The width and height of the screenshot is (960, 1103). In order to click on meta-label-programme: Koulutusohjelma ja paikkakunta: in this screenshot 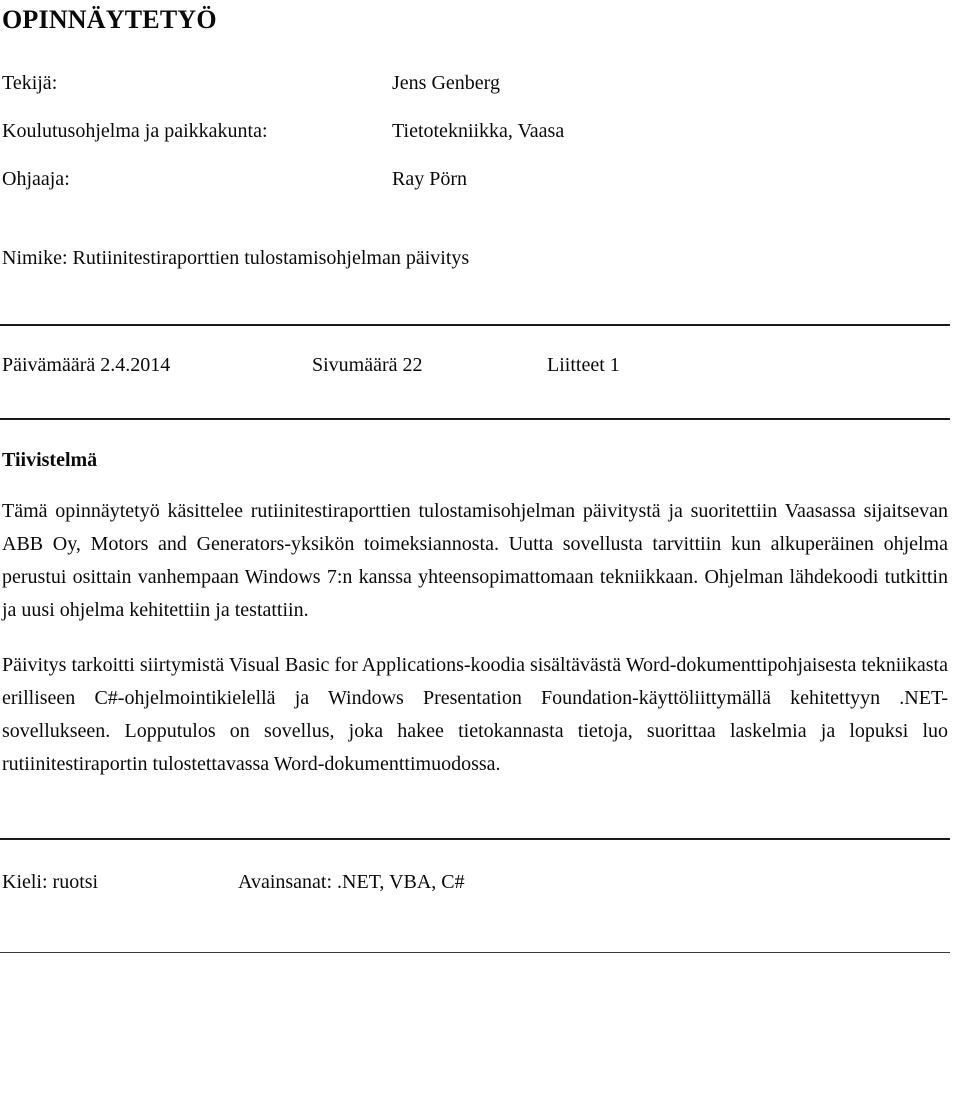, I will do `click(135, 131)`.